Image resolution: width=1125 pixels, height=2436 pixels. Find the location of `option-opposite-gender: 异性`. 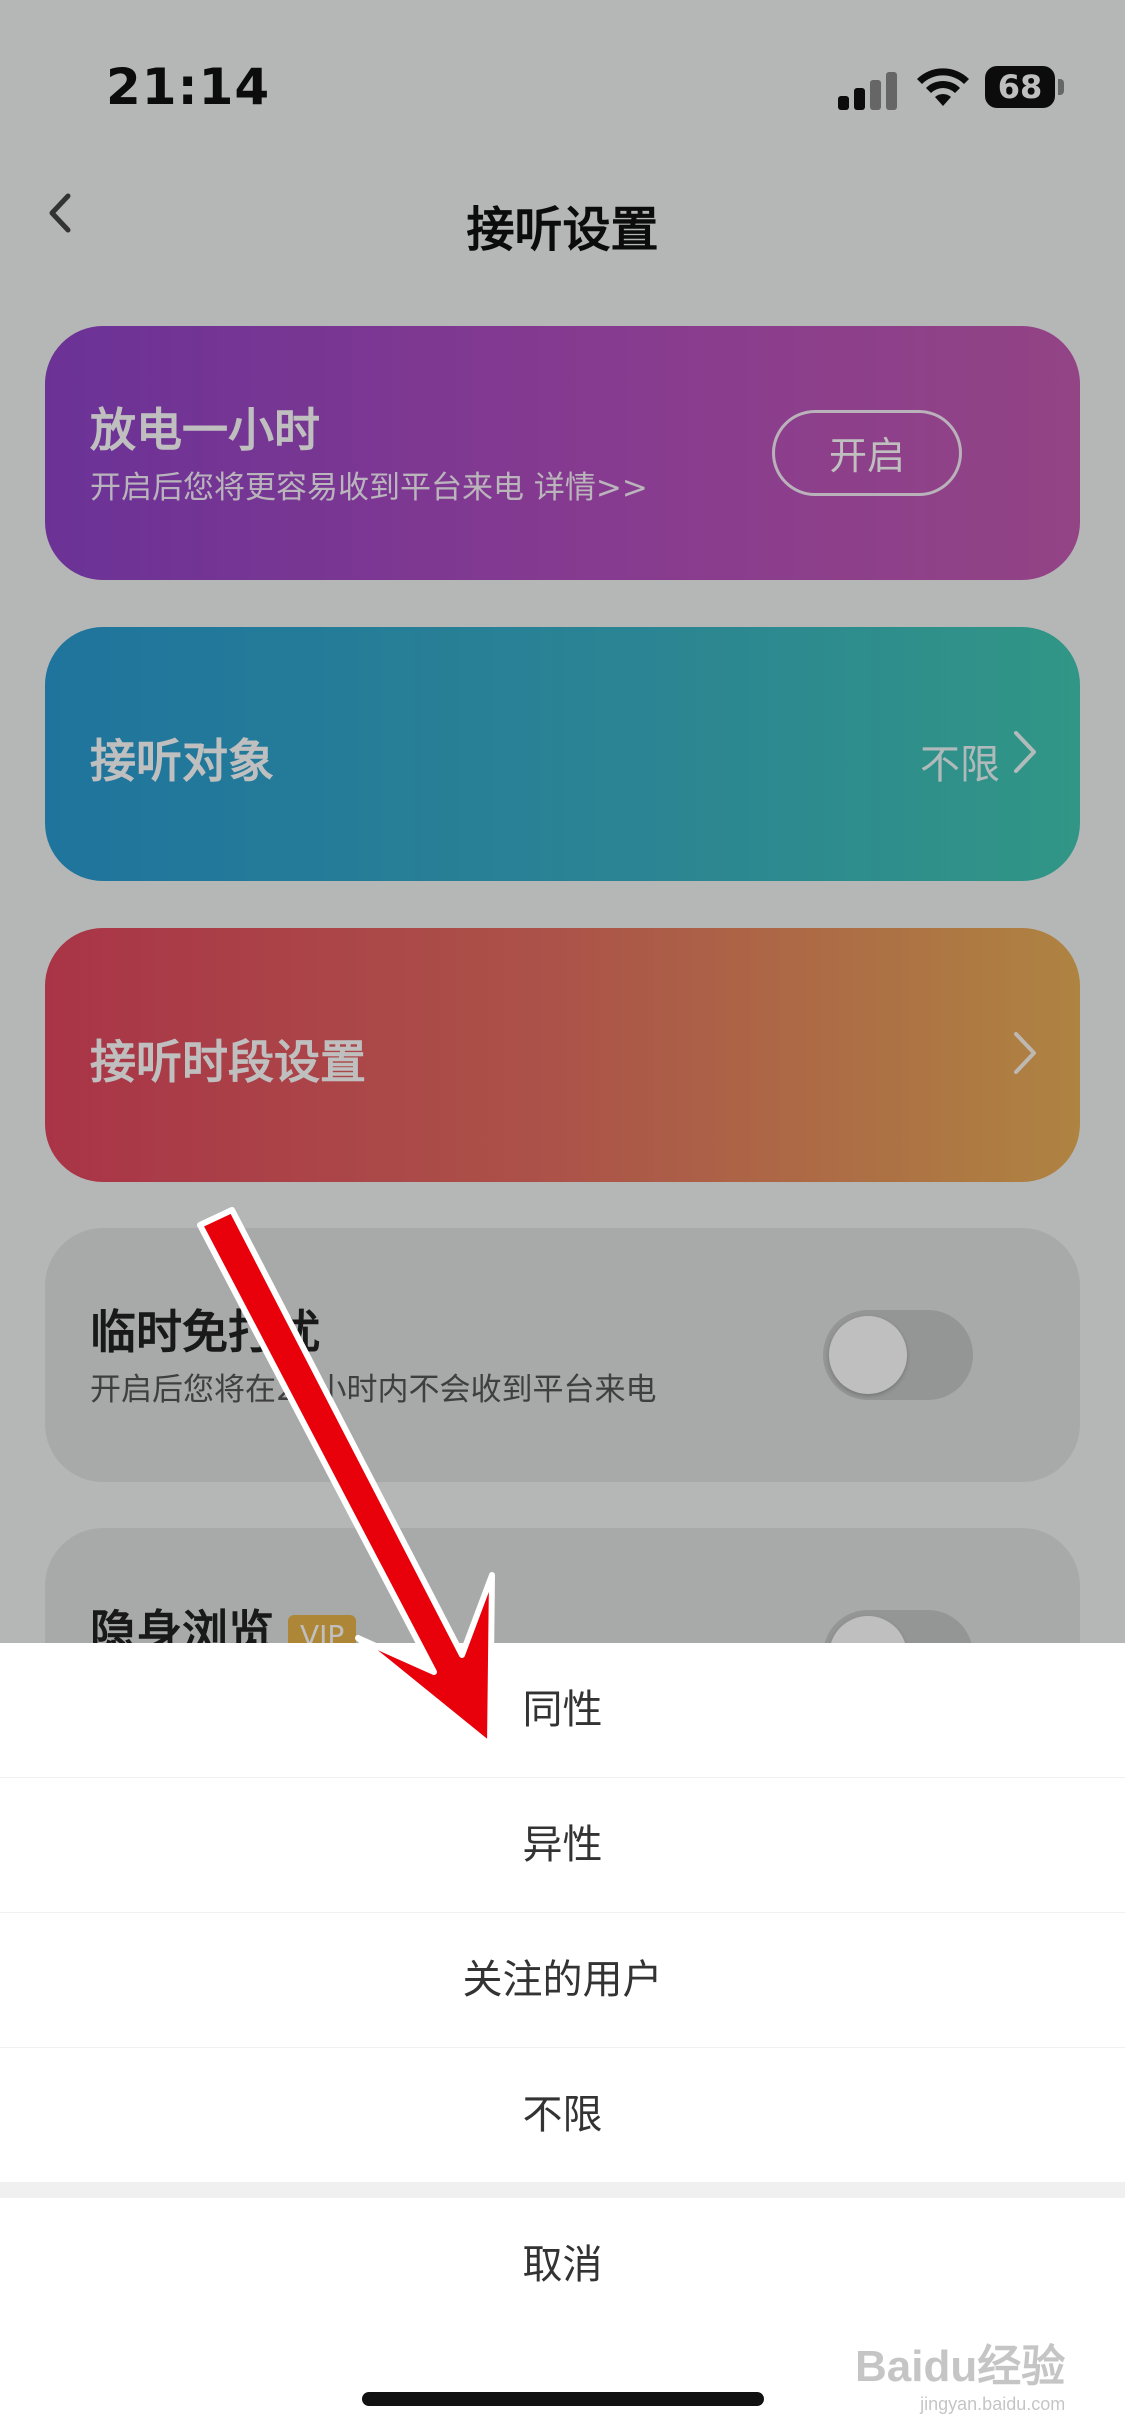

option-opposite-gender: 异性 is located at coordinates (562, 1845).